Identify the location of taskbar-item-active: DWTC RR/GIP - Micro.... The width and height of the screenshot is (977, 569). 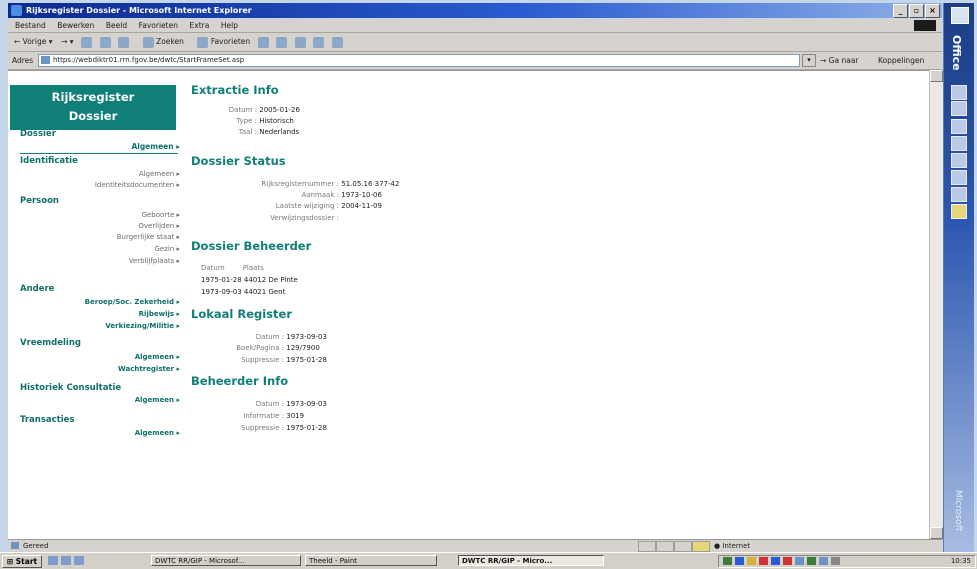
(531, 560).